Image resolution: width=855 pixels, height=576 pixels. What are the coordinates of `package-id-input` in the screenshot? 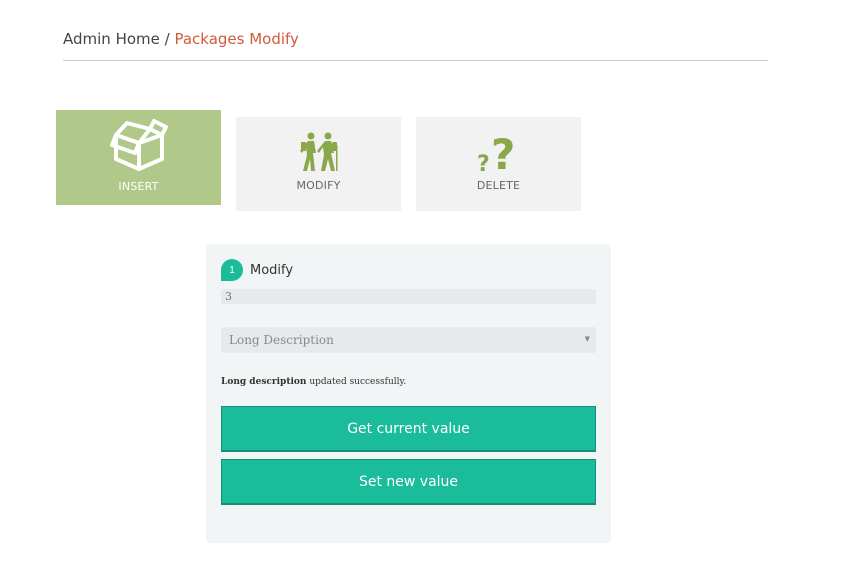 It's located at (408, 296).